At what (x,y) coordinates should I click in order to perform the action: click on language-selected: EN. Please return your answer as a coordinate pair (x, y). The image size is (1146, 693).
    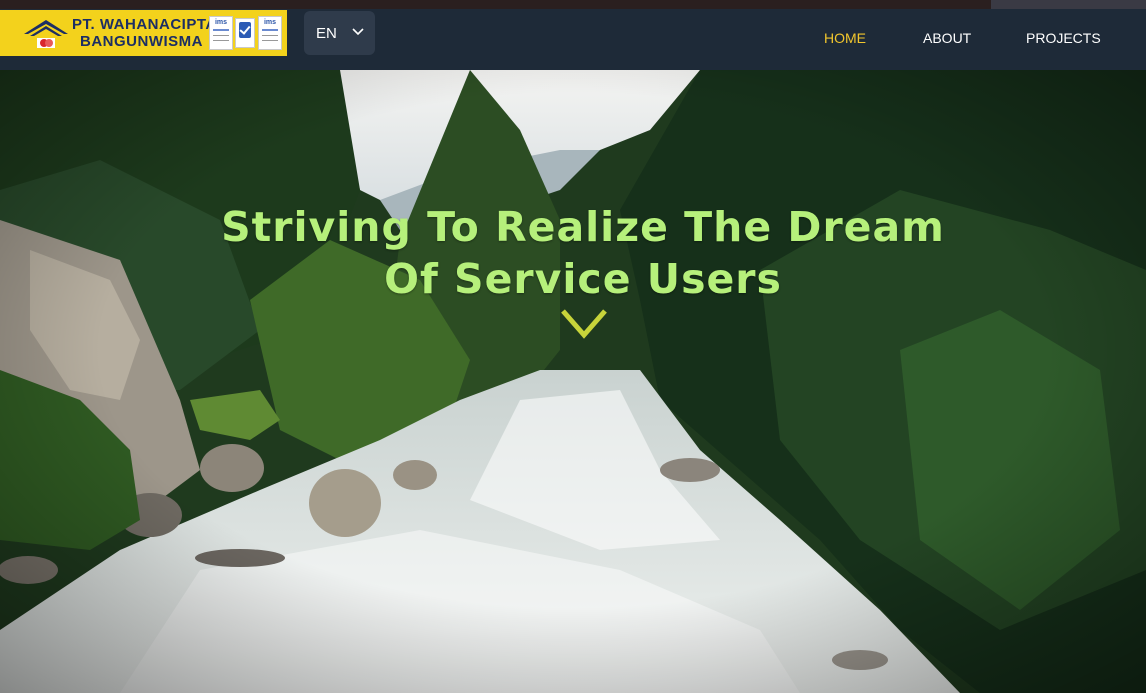
    Looking at the image, I should click on (326, 33).